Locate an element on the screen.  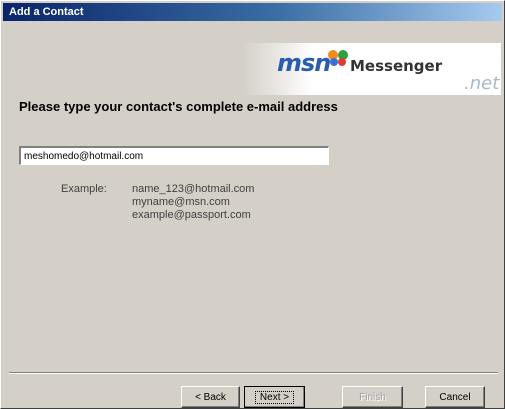
window-title: Add a Contact is located at coordinates (46, 12).